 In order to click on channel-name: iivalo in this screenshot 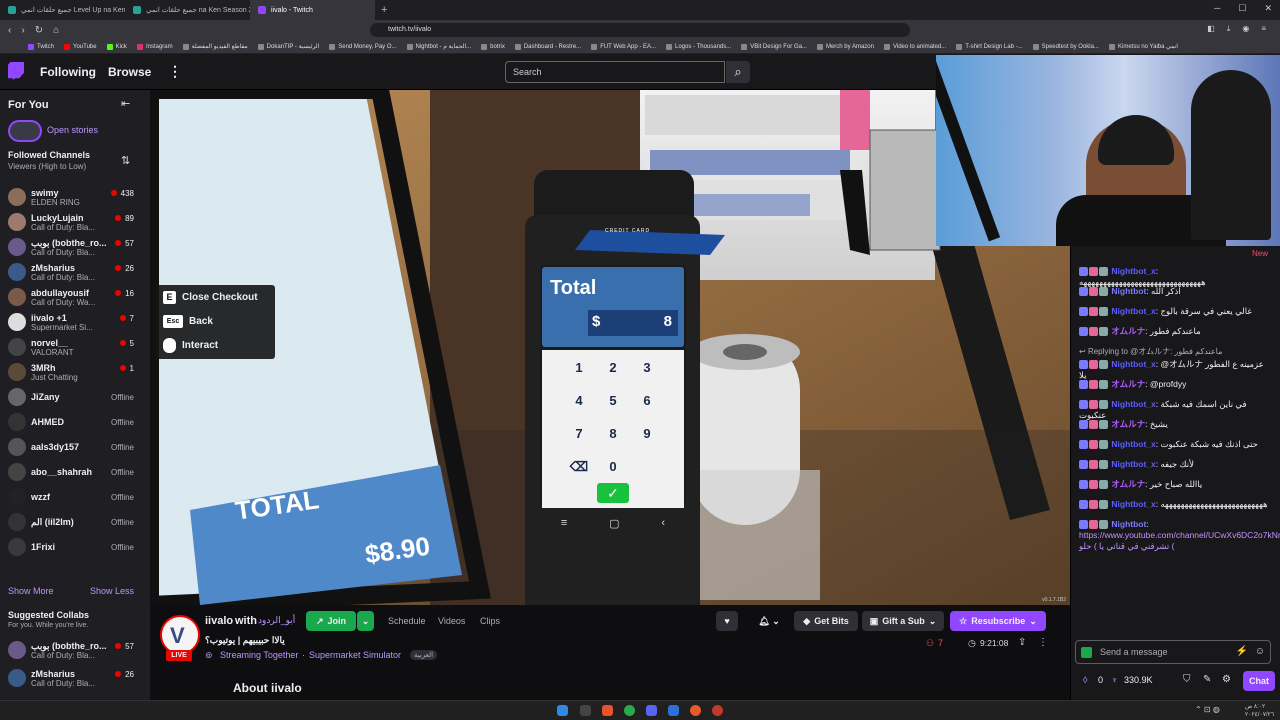, I will do `click(219, 621)`.